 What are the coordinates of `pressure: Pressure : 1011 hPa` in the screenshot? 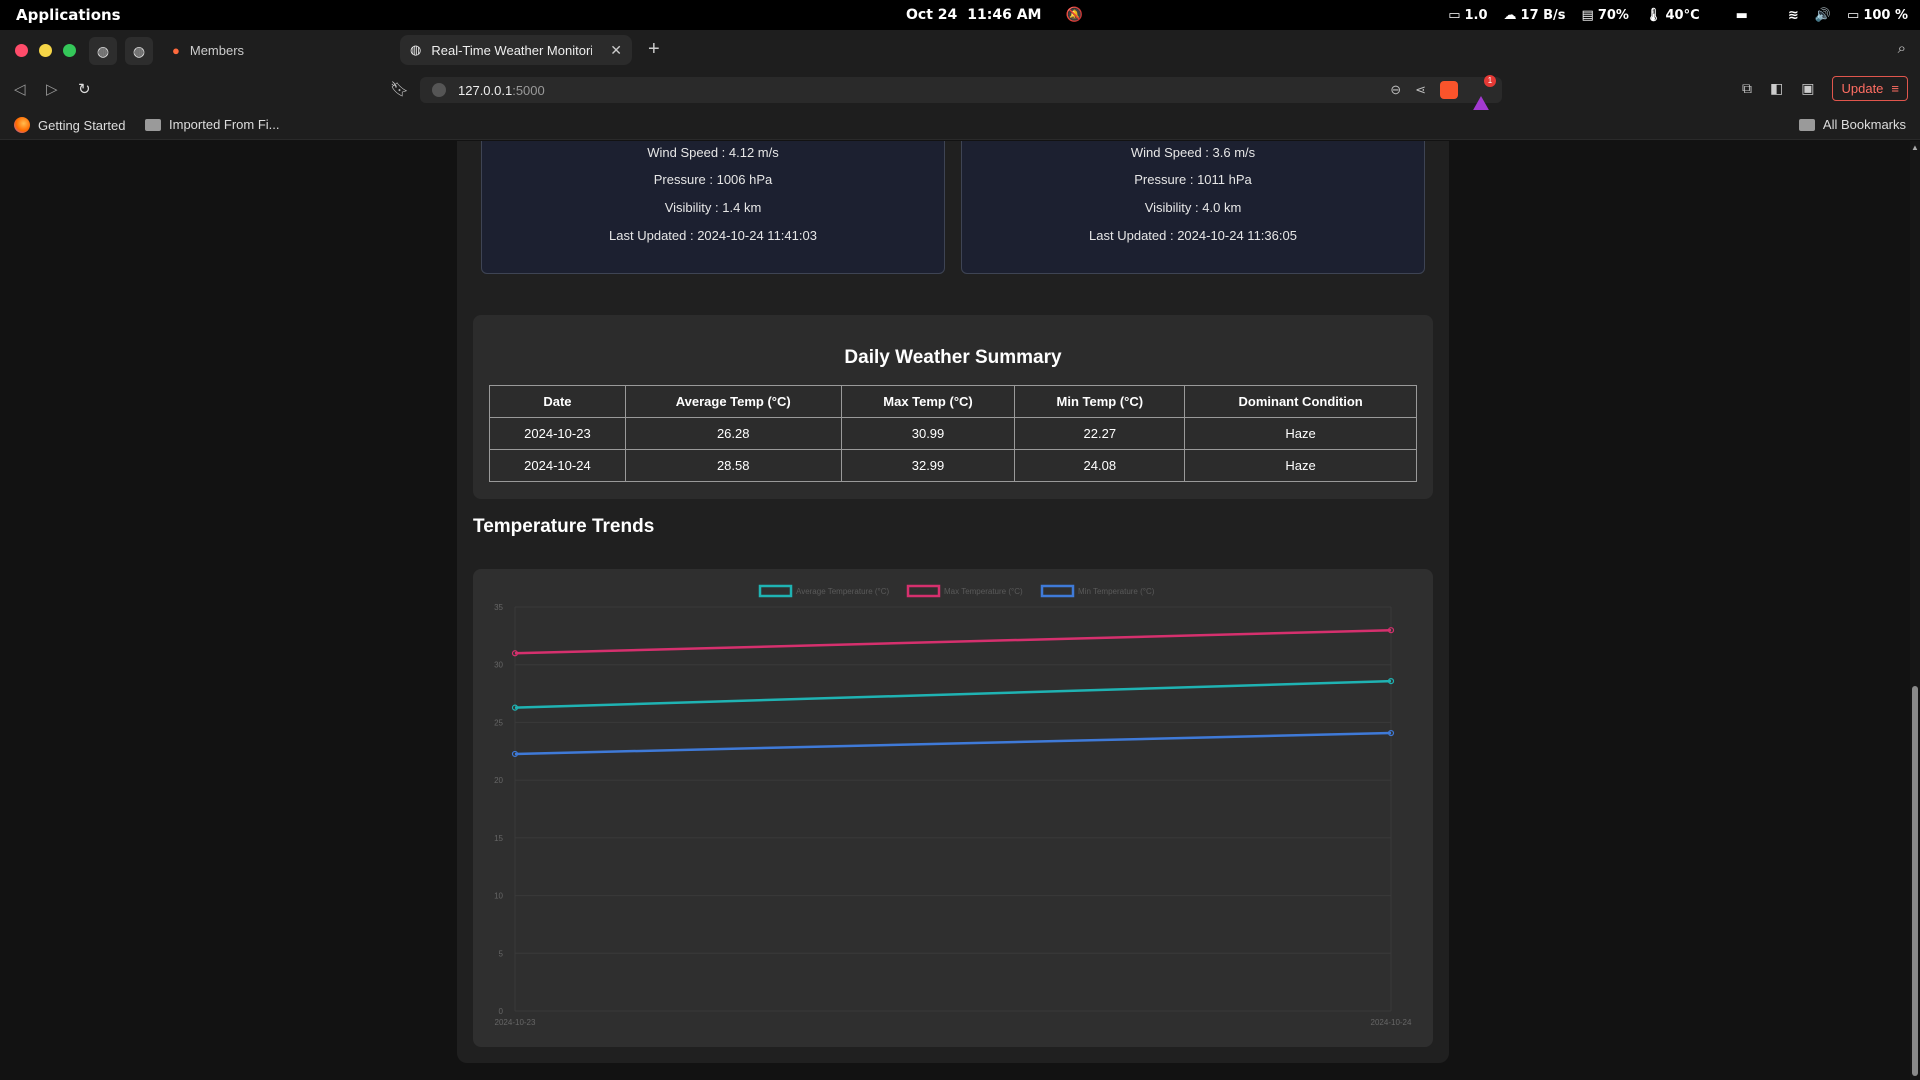 It's located at (1193, 179).